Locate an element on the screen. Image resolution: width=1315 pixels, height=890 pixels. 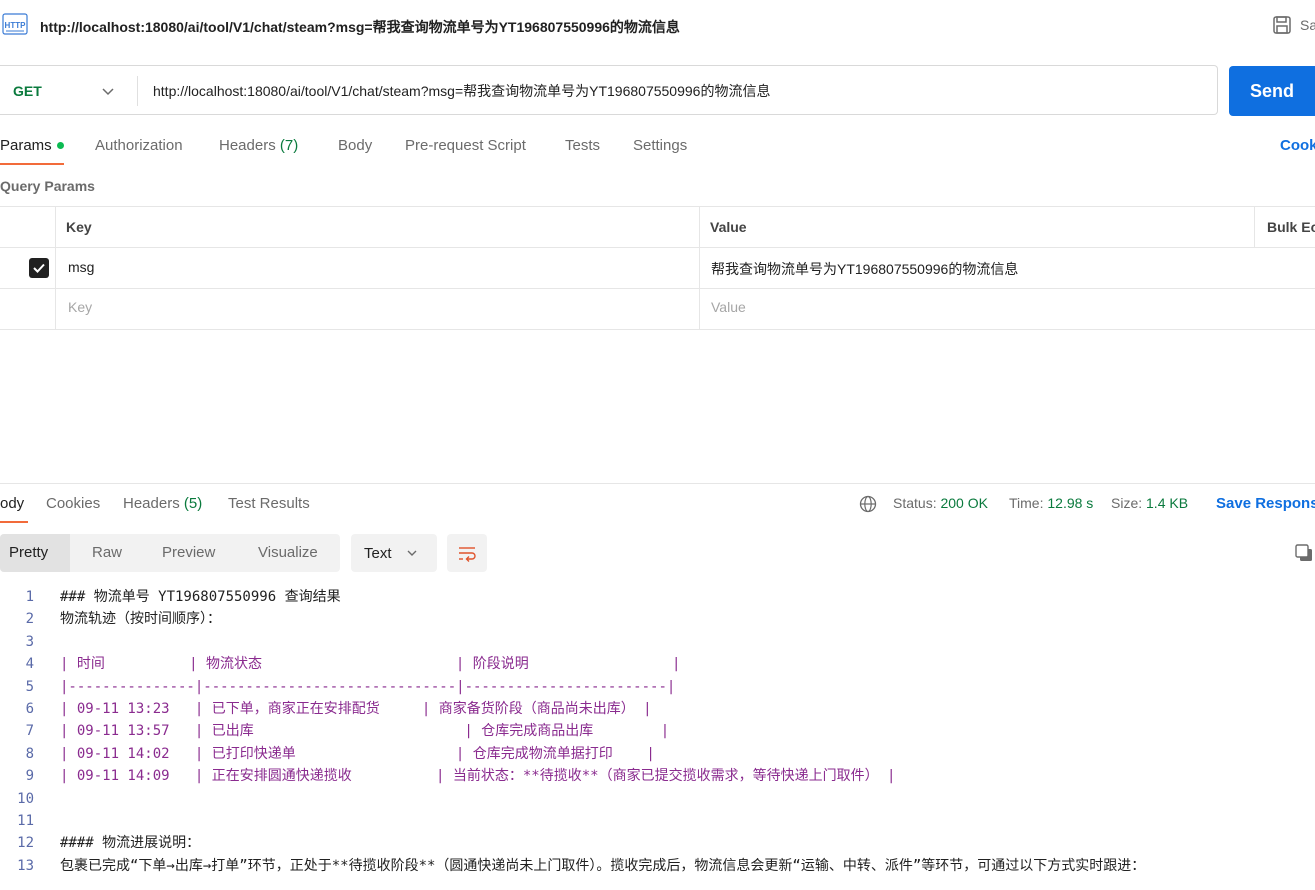
response-divider is located at coordinates (657, 483).